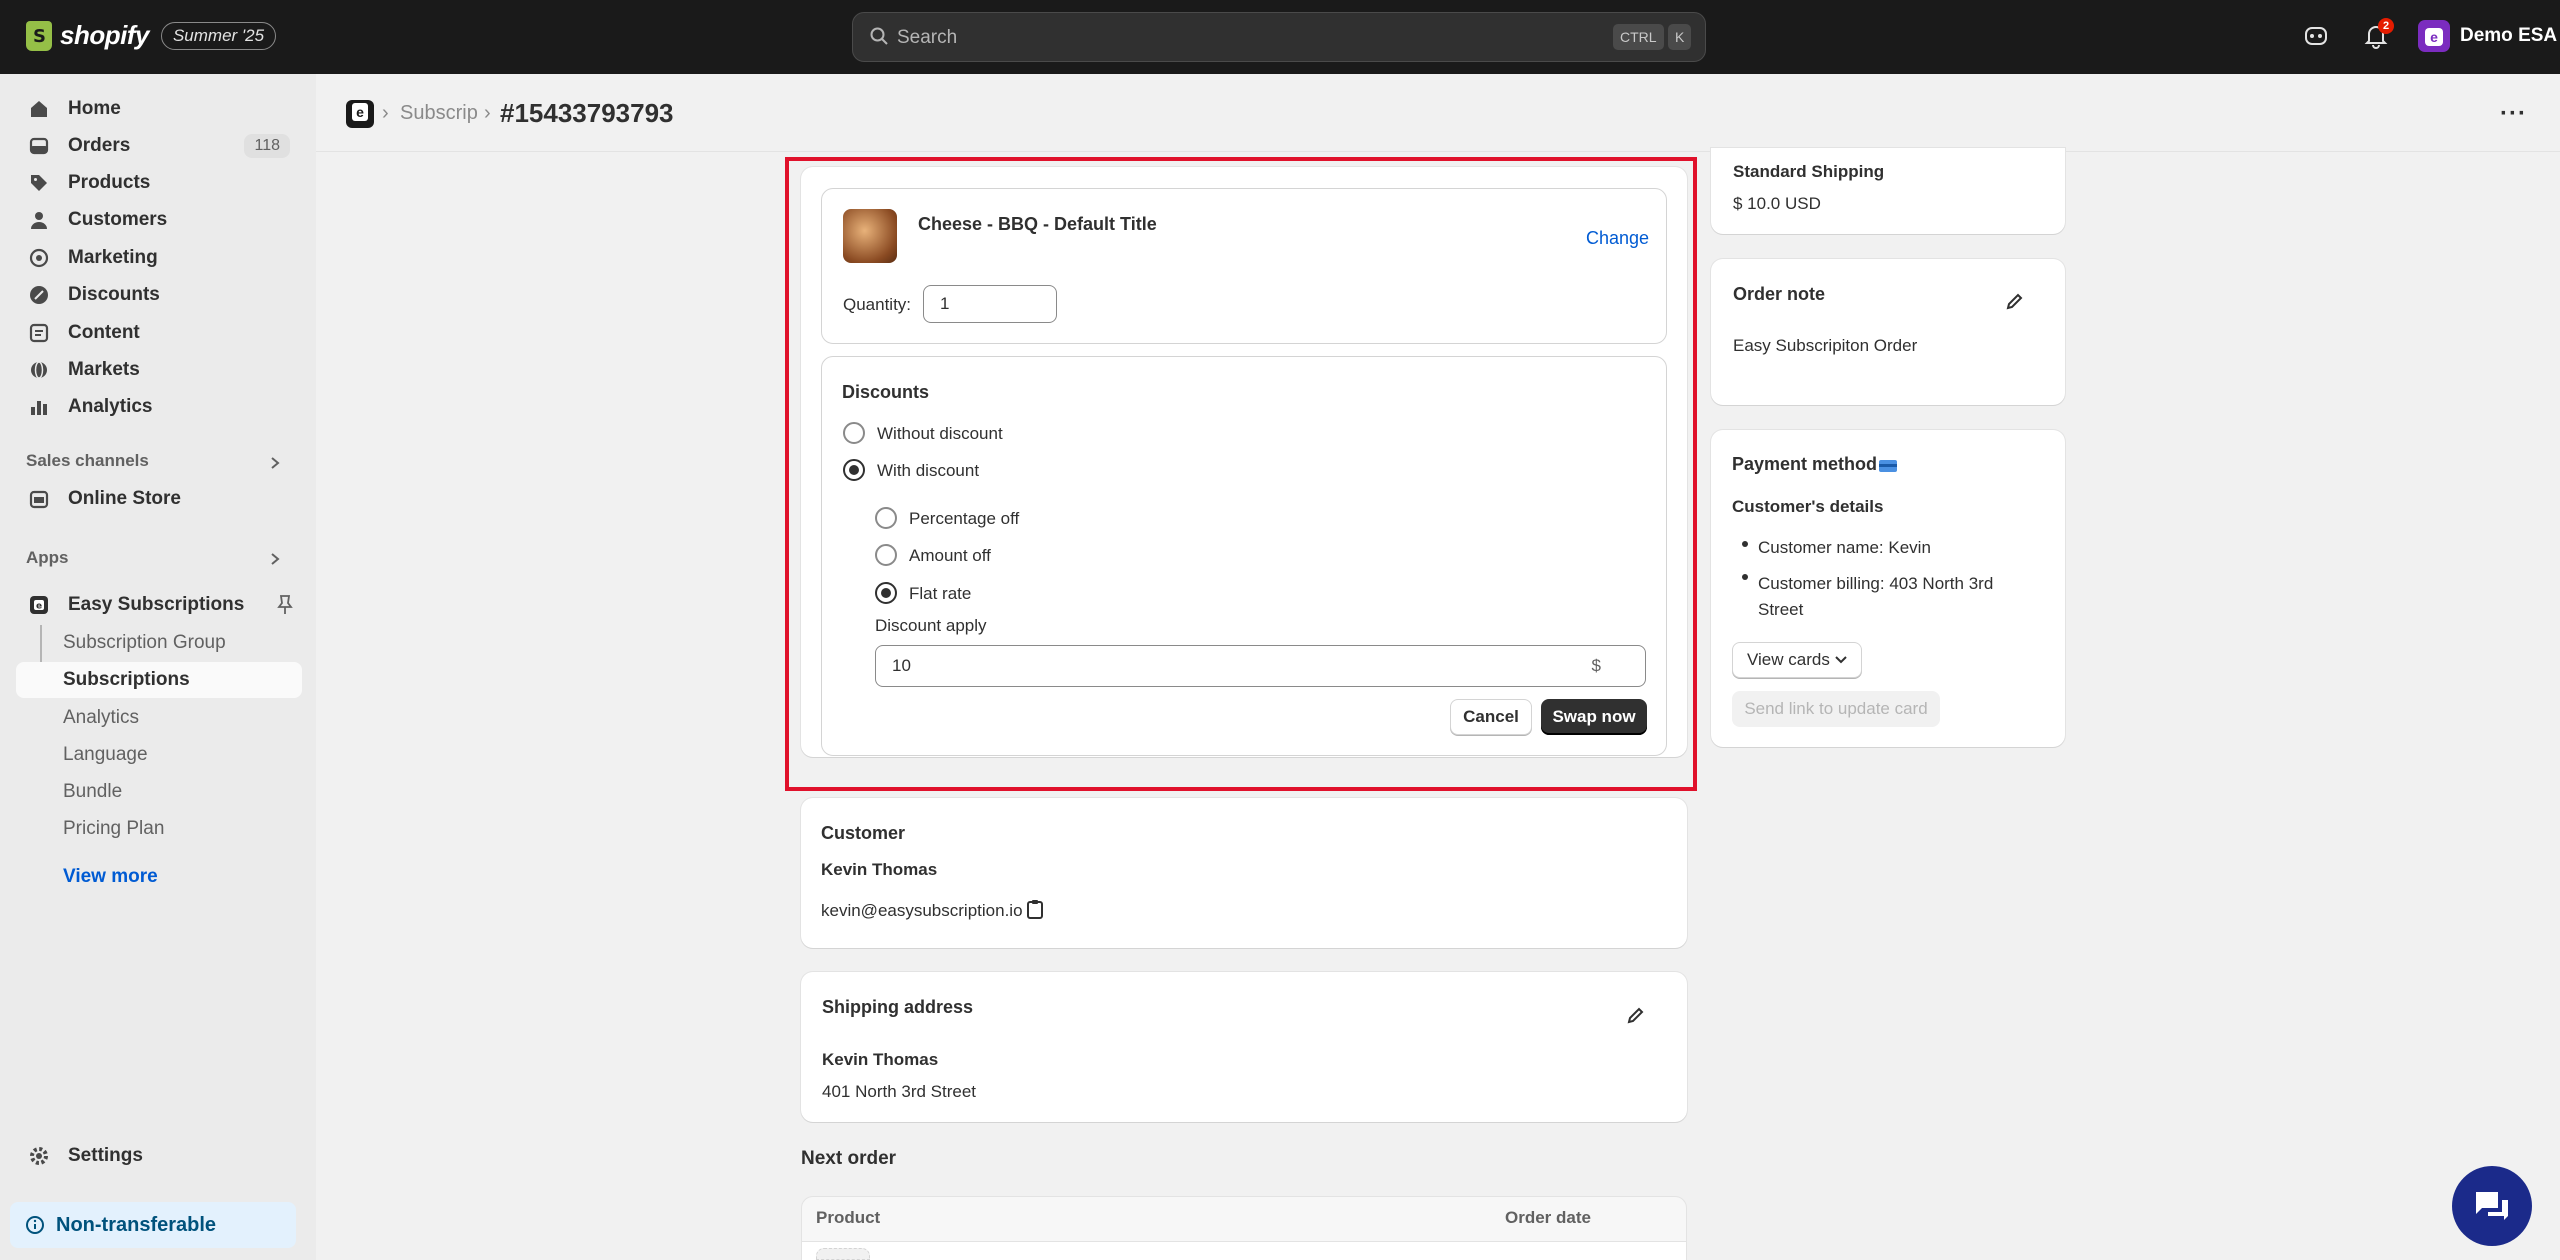  What do you see at coordinates (124, 498) in the screenshot?
I see `sidebar-item-label: Online Store` at bounding box center [124, 498].